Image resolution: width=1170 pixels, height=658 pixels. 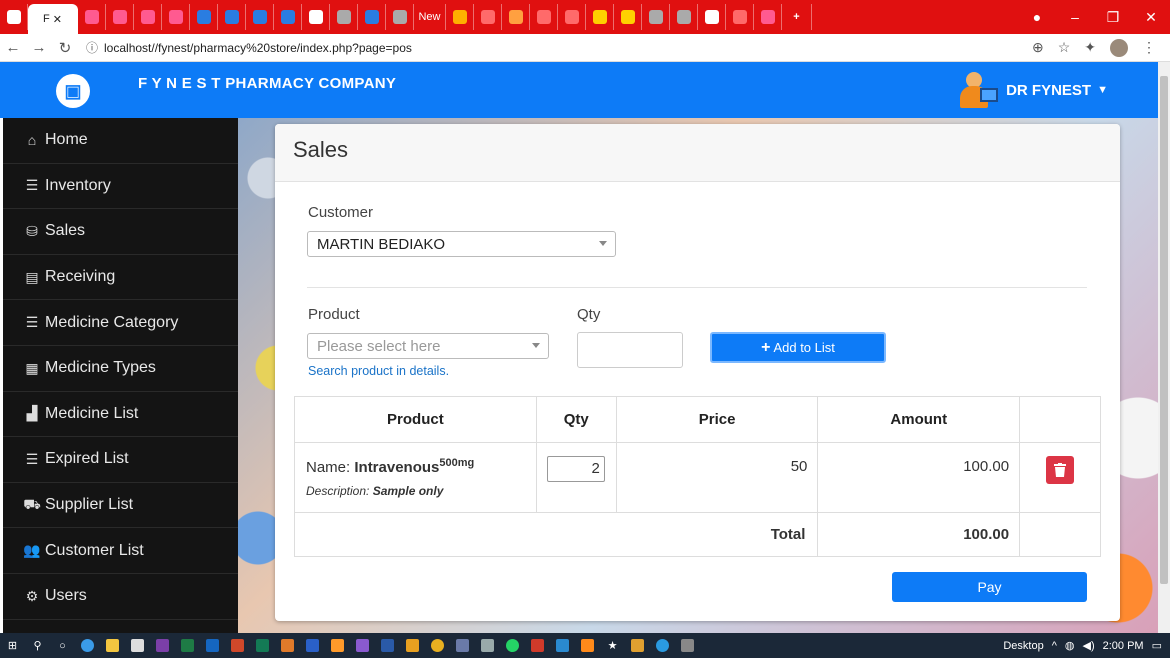 I want to click on reload-icon: ↻, so click(x=65, y=48).